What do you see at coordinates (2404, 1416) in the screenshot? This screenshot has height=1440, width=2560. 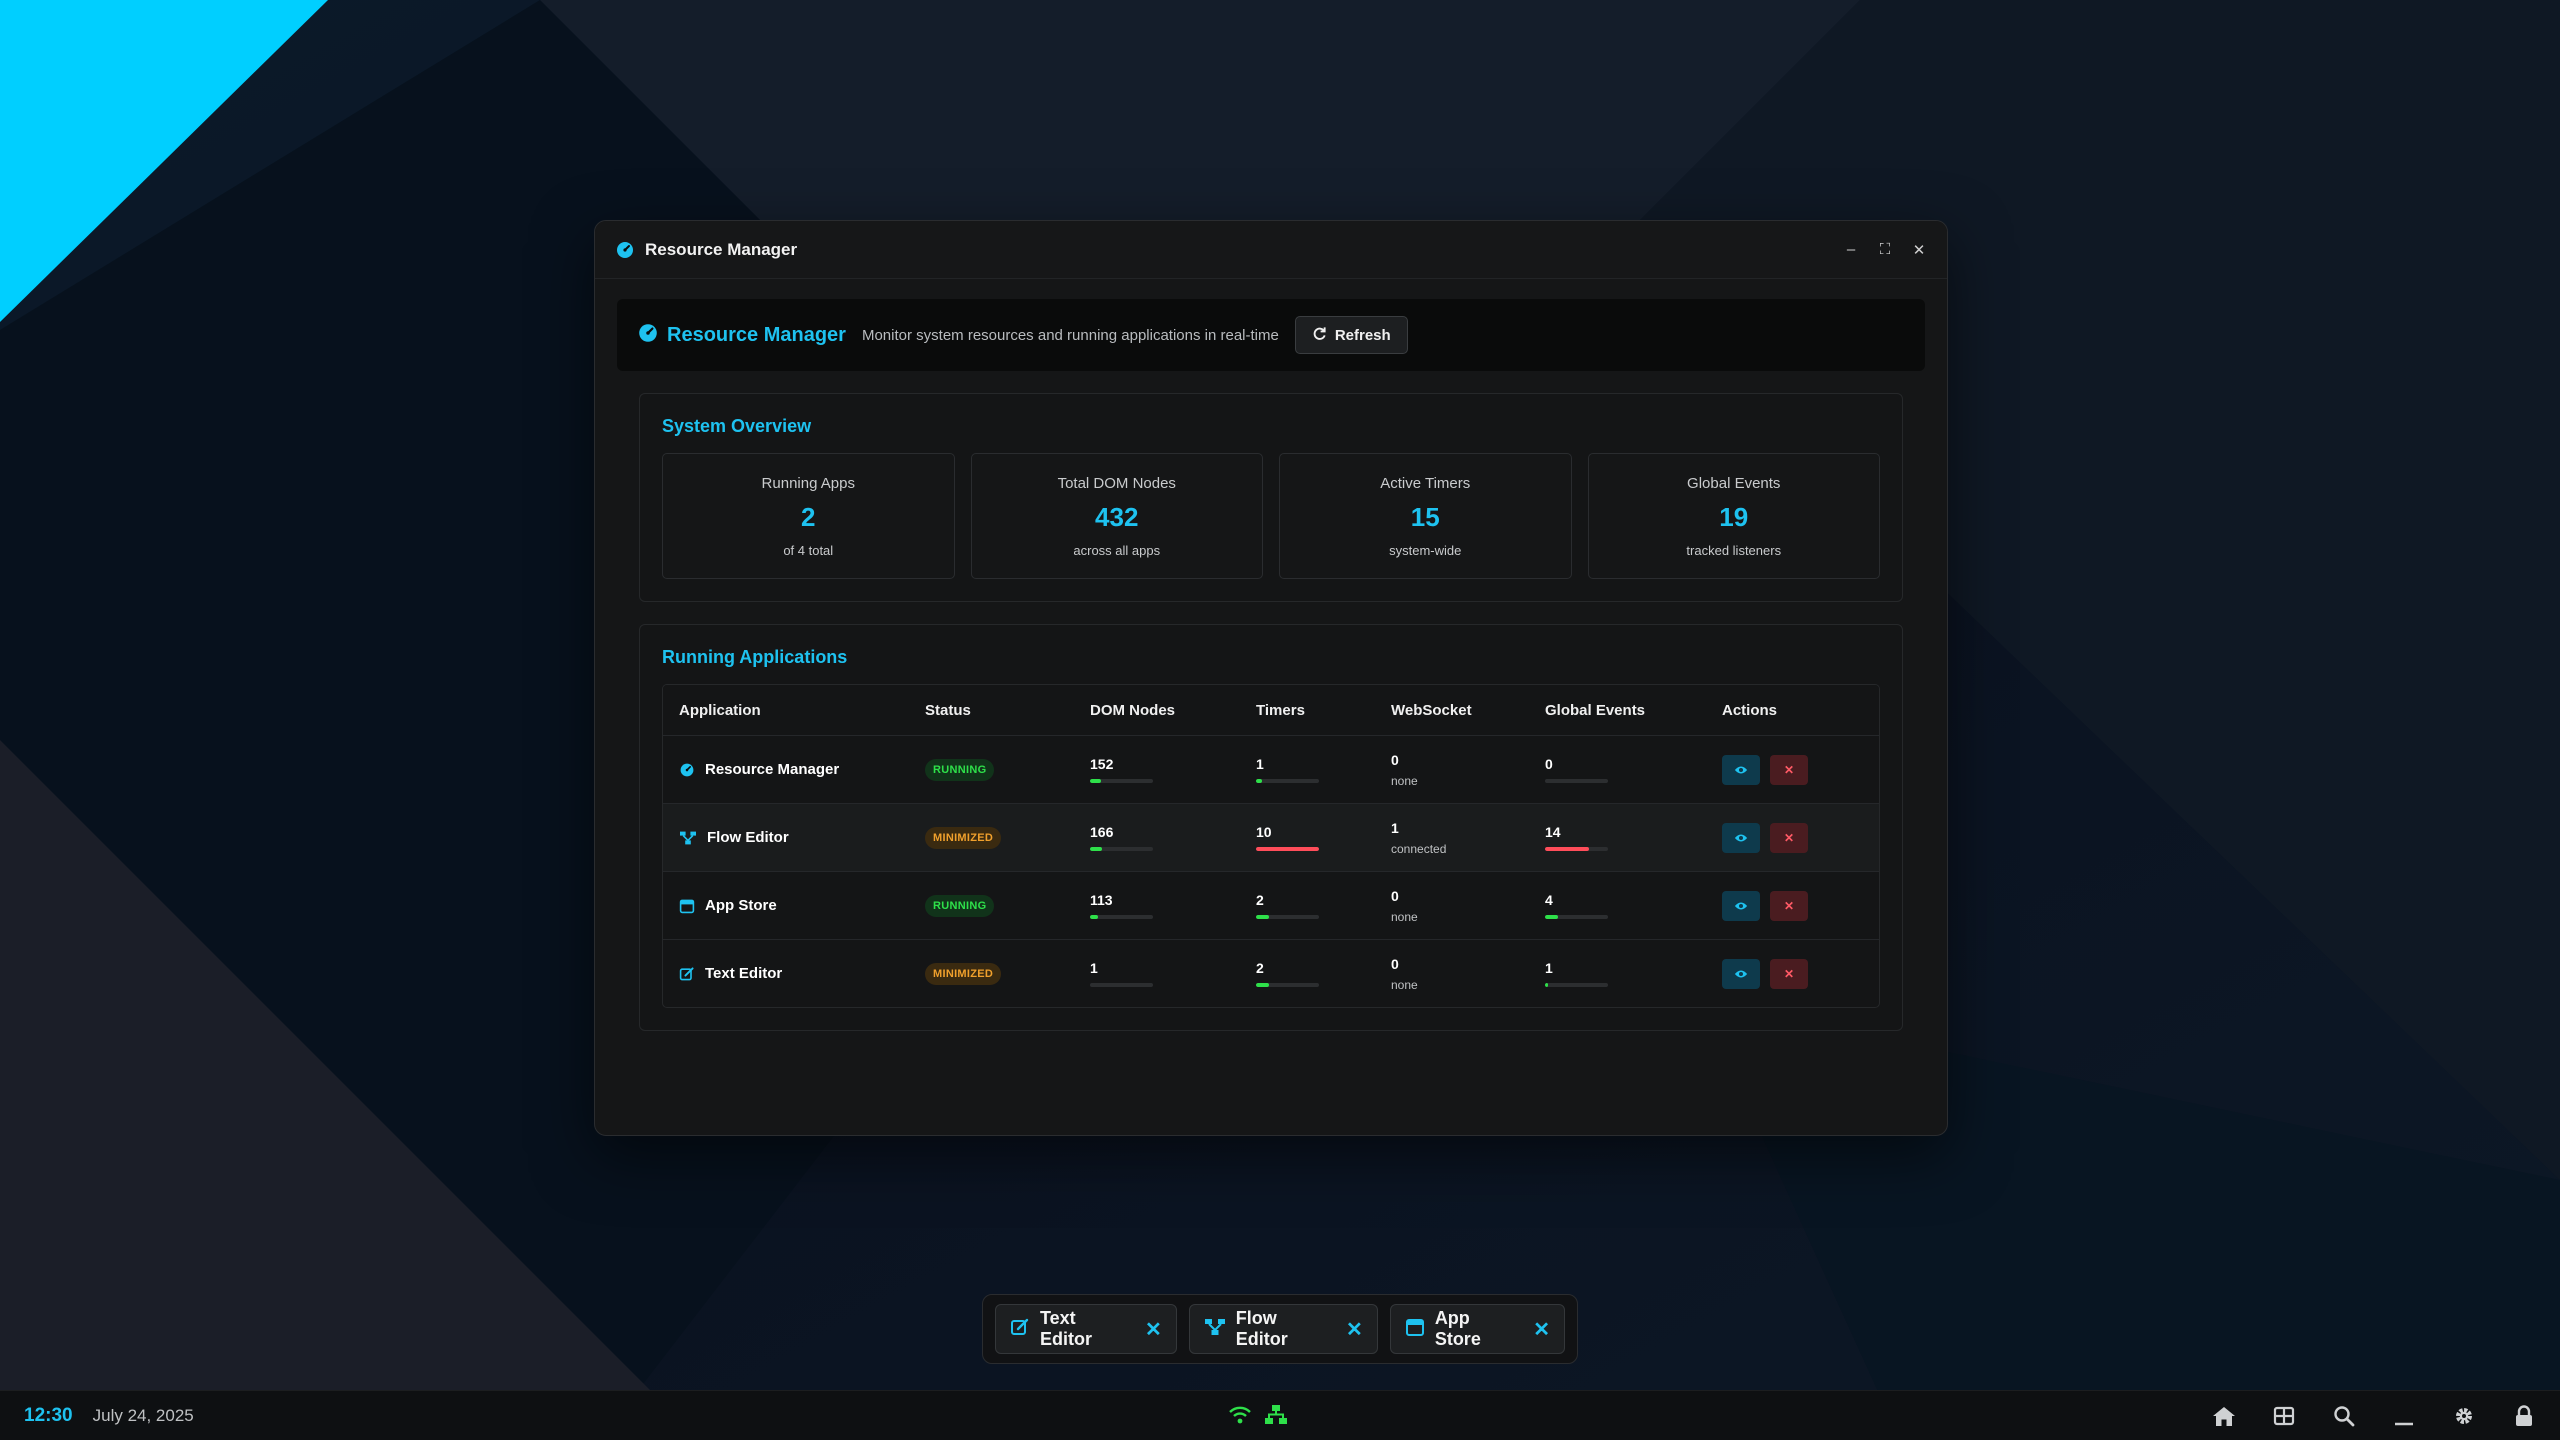 I see `minimize-all-icon` at bounding box center [2404, 1416].